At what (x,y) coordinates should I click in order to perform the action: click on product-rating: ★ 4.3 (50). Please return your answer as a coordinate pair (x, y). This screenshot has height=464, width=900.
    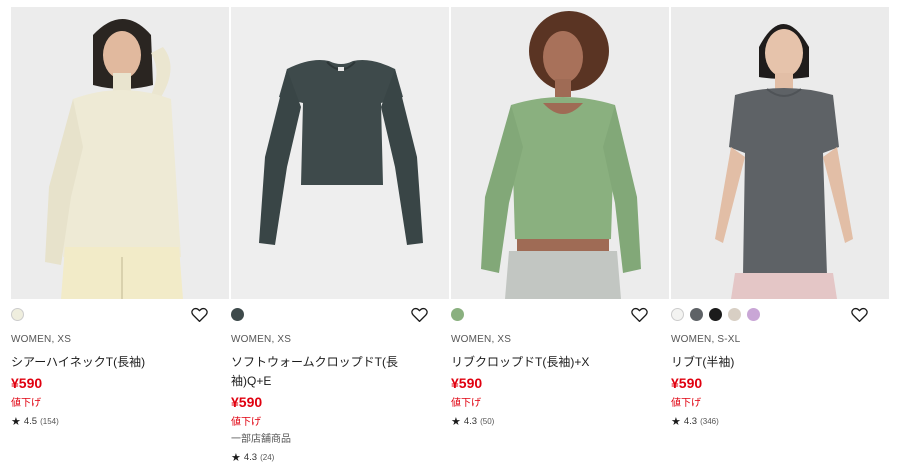
    Looking at the image, I should click on (551, 421).